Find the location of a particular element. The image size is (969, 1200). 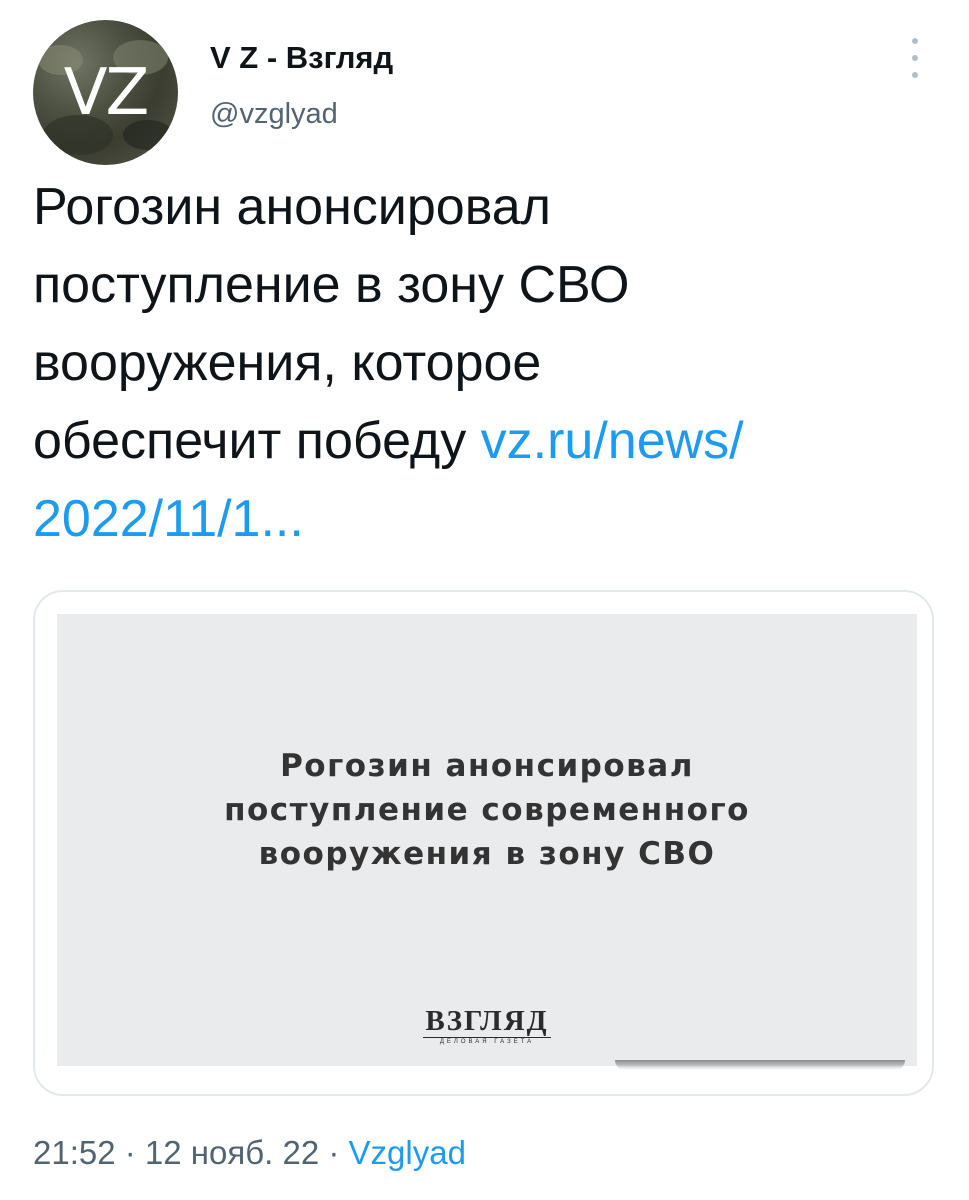

avatar: VZ is located at coordinates (105, 92).